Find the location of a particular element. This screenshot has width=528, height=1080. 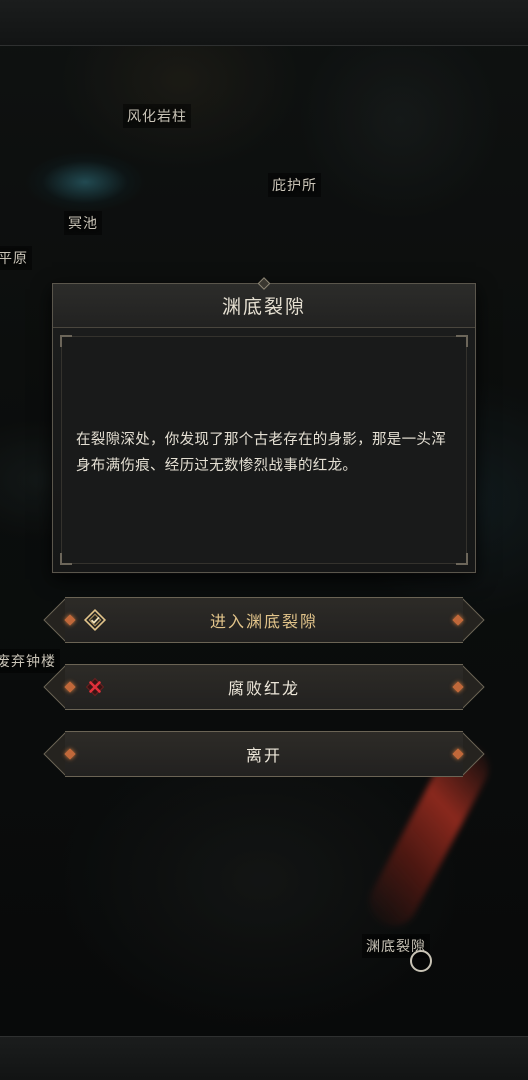

dialog-header: 渊底裂隙 is located at coordinates (264, 302).